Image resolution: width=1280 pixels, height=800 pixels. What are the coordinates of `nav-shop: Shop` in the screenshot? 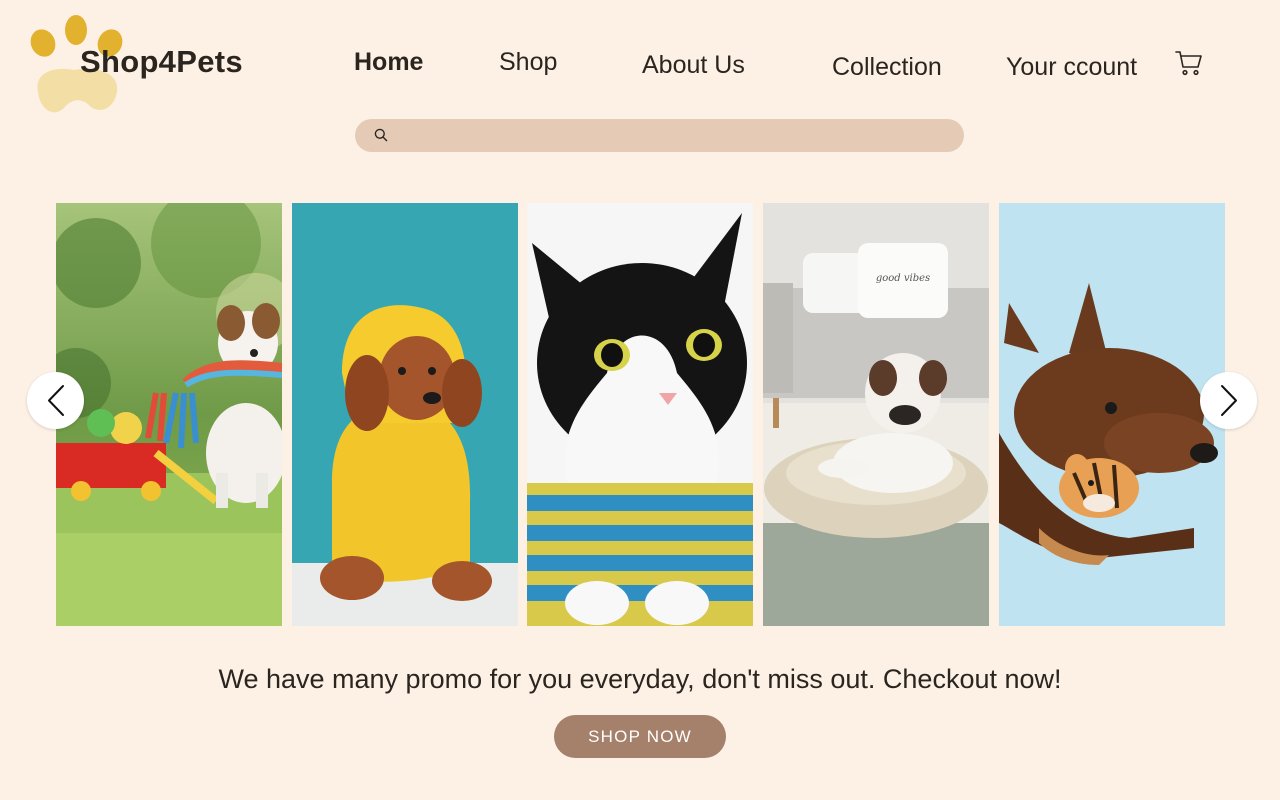 It's located at (528, 62).